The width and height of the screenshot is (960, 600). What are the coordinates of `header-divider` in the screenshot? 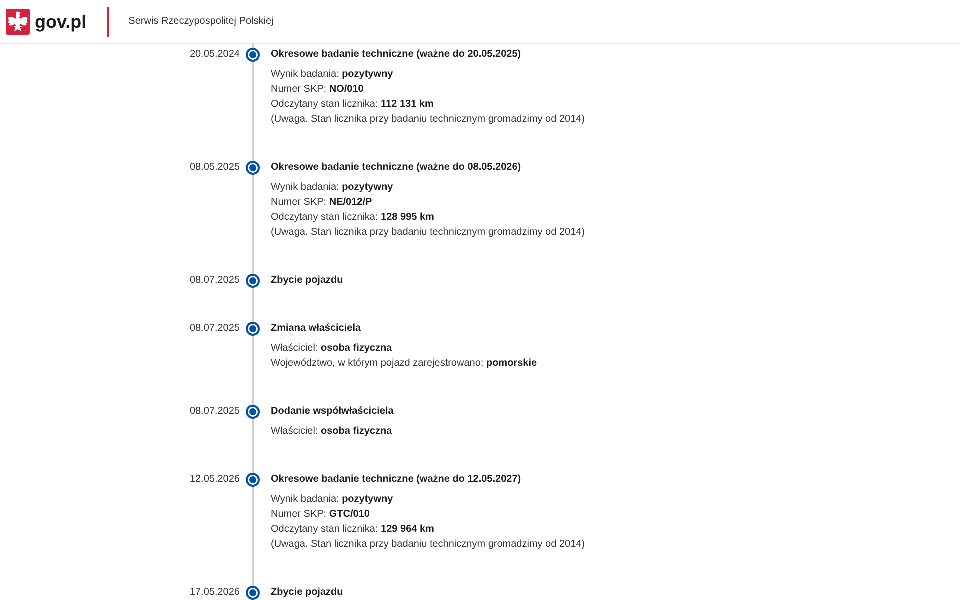 It's located at (107, 21).